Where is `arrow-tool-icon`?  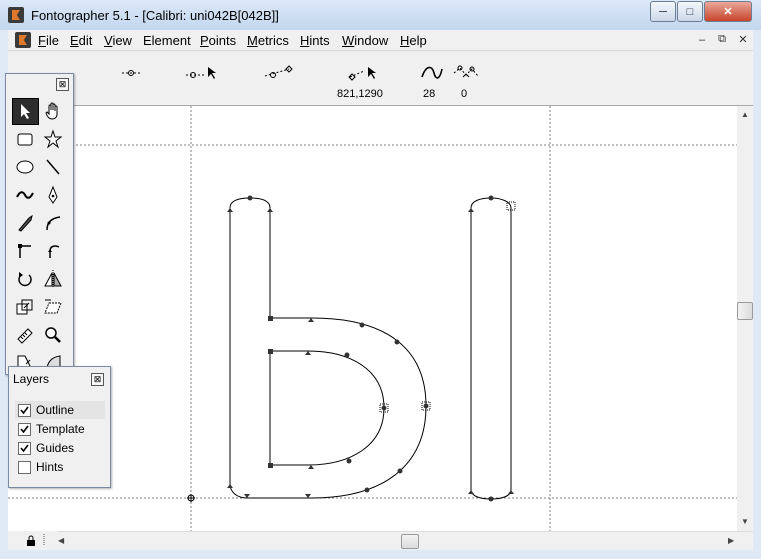
arrow-tool-icon is located at coordinates (25, 111).